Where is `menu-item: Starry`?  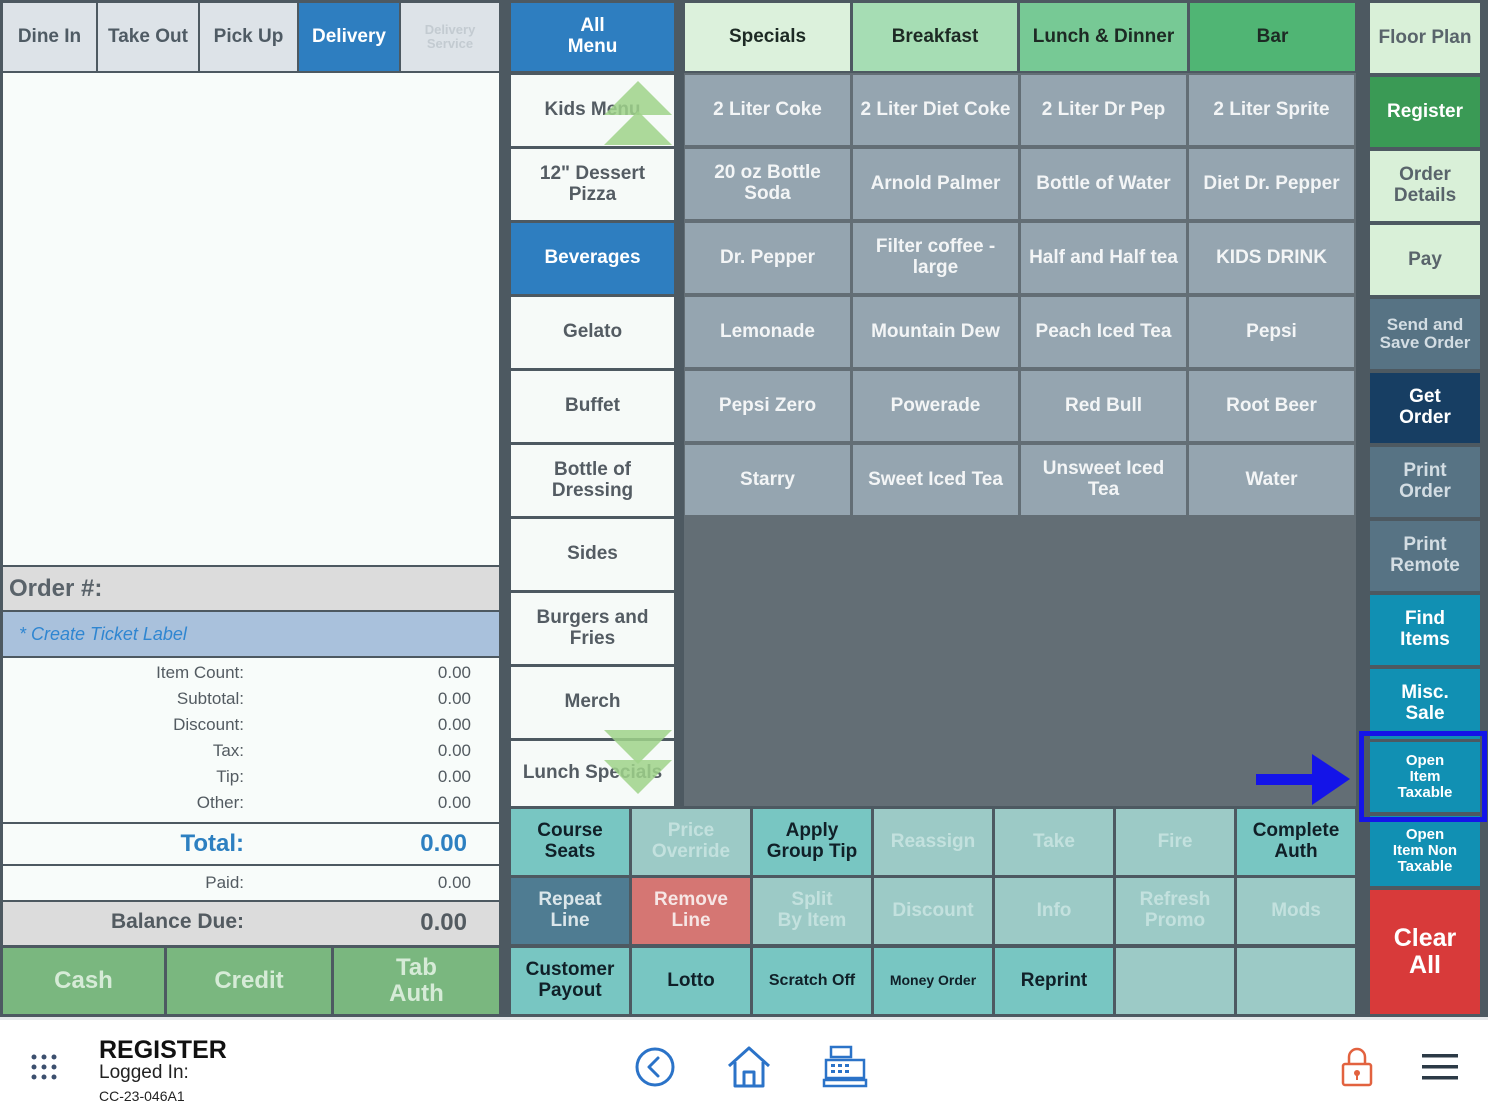 menu-item: Starry is located at coordinates (767, 480).